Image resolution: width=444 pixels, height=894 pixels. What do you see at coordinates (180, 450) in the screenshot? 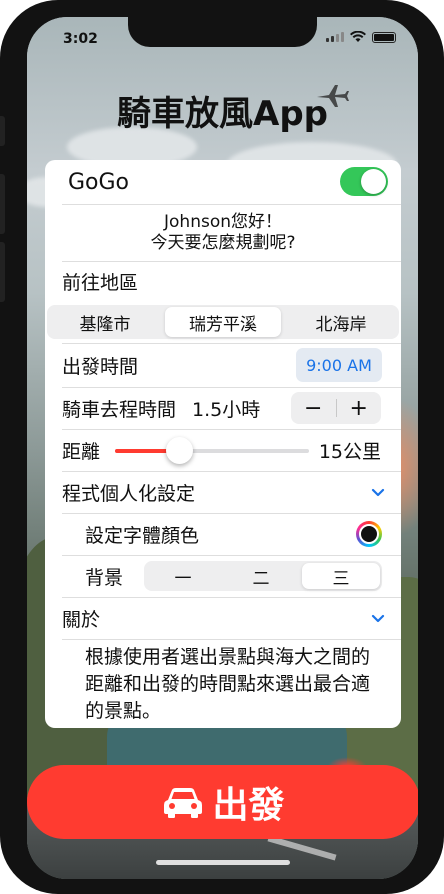
I see `distance-slider-thumb` at bounding box center [180, 450].